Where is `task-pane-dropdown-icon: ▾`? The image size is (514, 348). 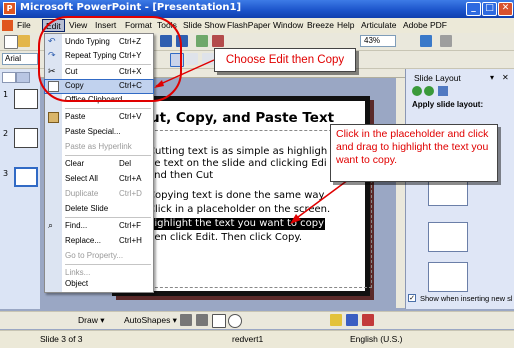
task-pane-dropdown-icon: ▾ is located at coordinates (492, 77).